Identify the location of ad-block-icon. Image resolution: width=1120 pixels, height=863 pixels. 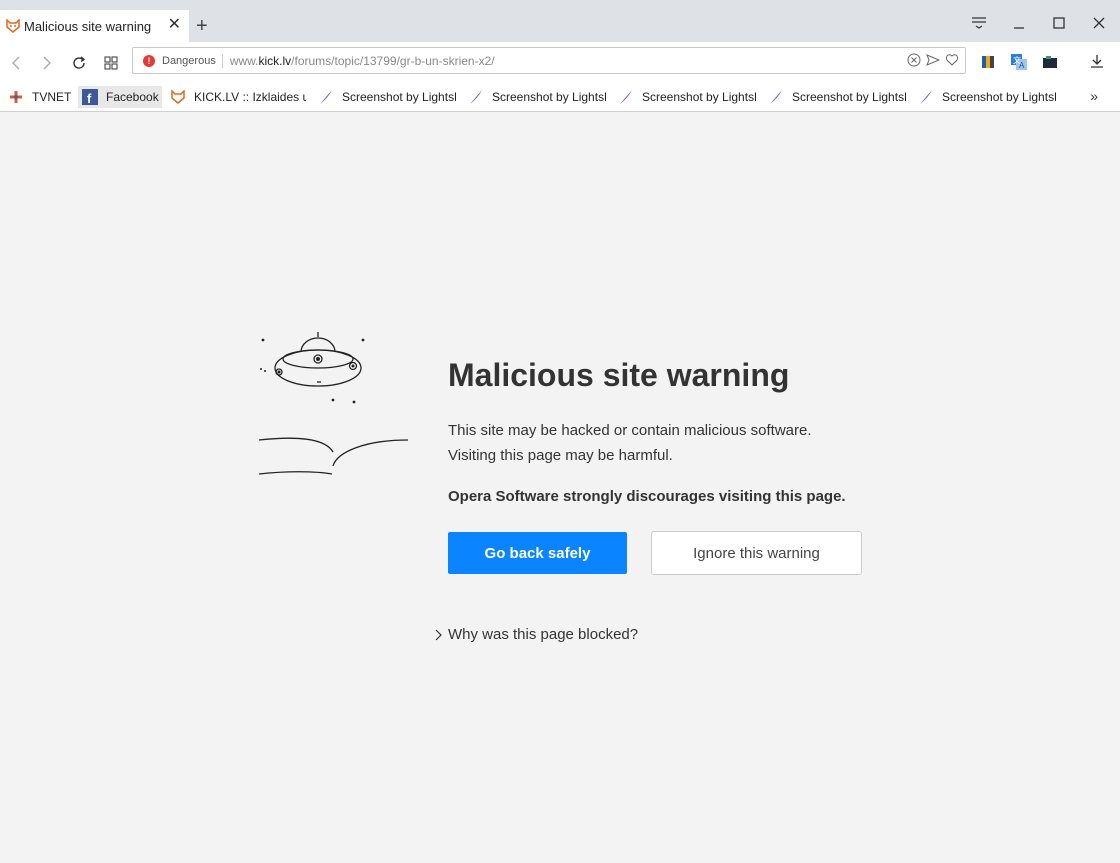
(914, 62).